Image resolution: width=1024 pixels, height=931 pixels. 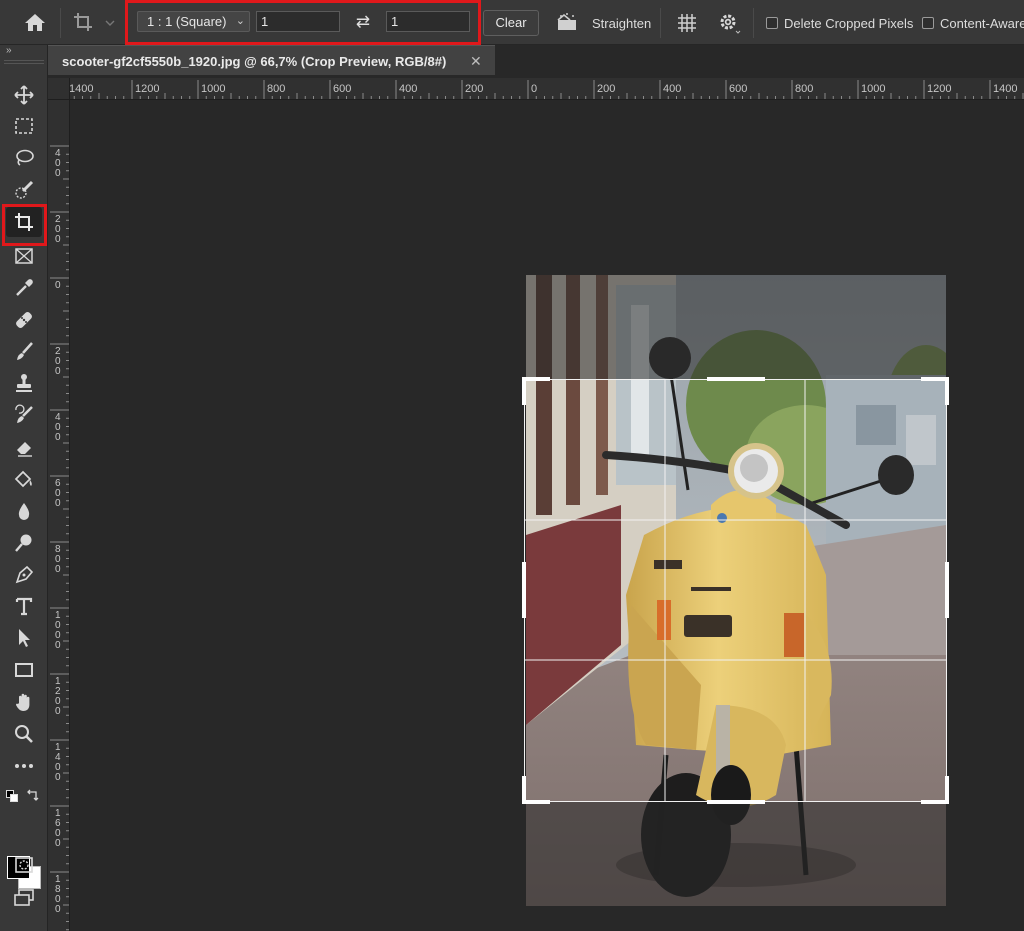 What do you see at coordinates (24, 225) in the screenshot?
I see `highlight-box-crop-tool` at bounding box center [24, 225].